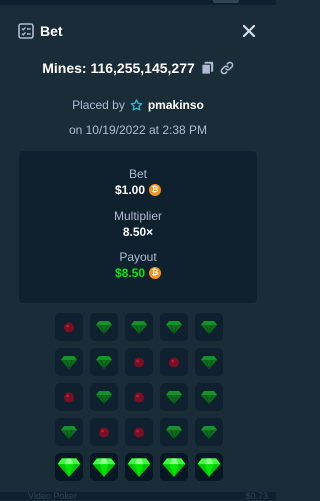 The width and height of the screenshot is (320, 501). Describe the element at coordinates (130, 273) in the screenshot. I see `payout-value: $8.50` at that location.